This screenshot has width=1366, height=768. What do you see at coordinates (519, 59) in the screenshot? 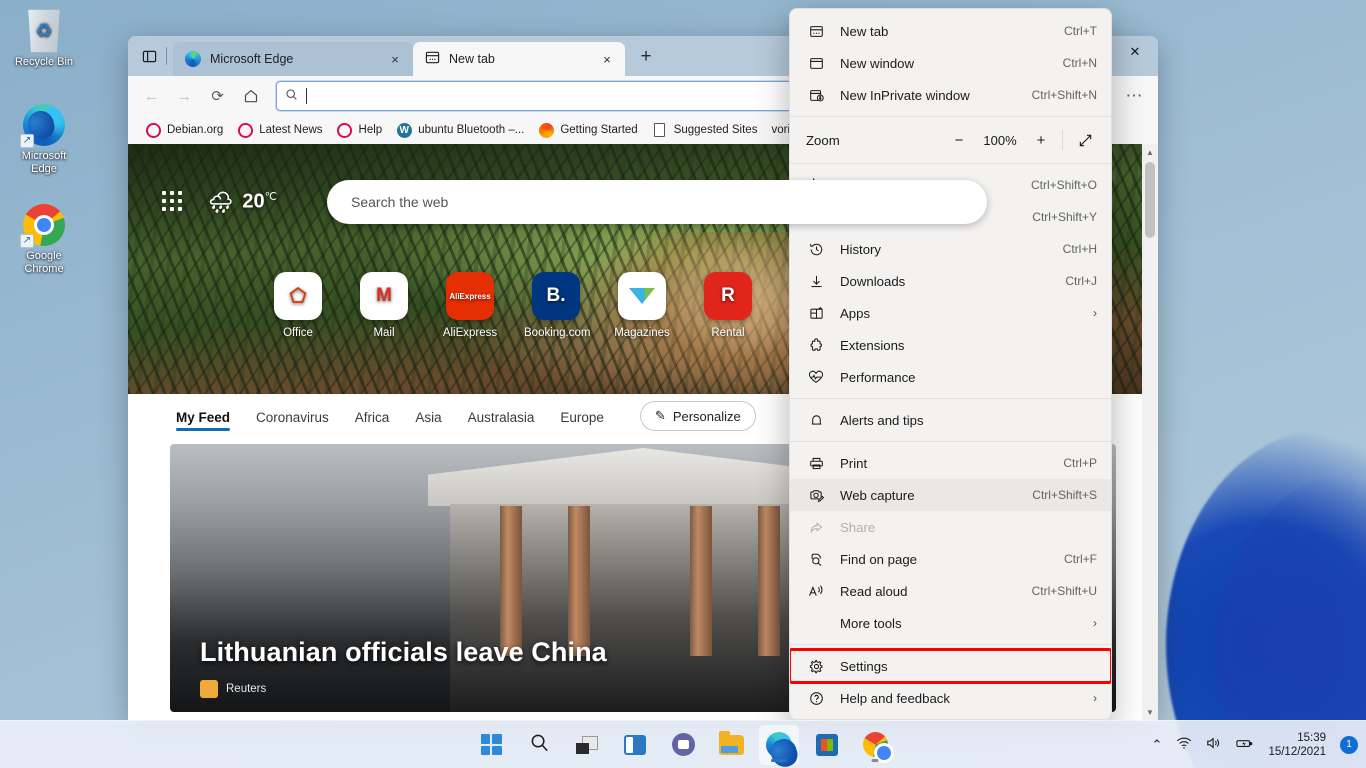
I see `tab-new-tab: New tab ×` at bounding box center [519, 59].